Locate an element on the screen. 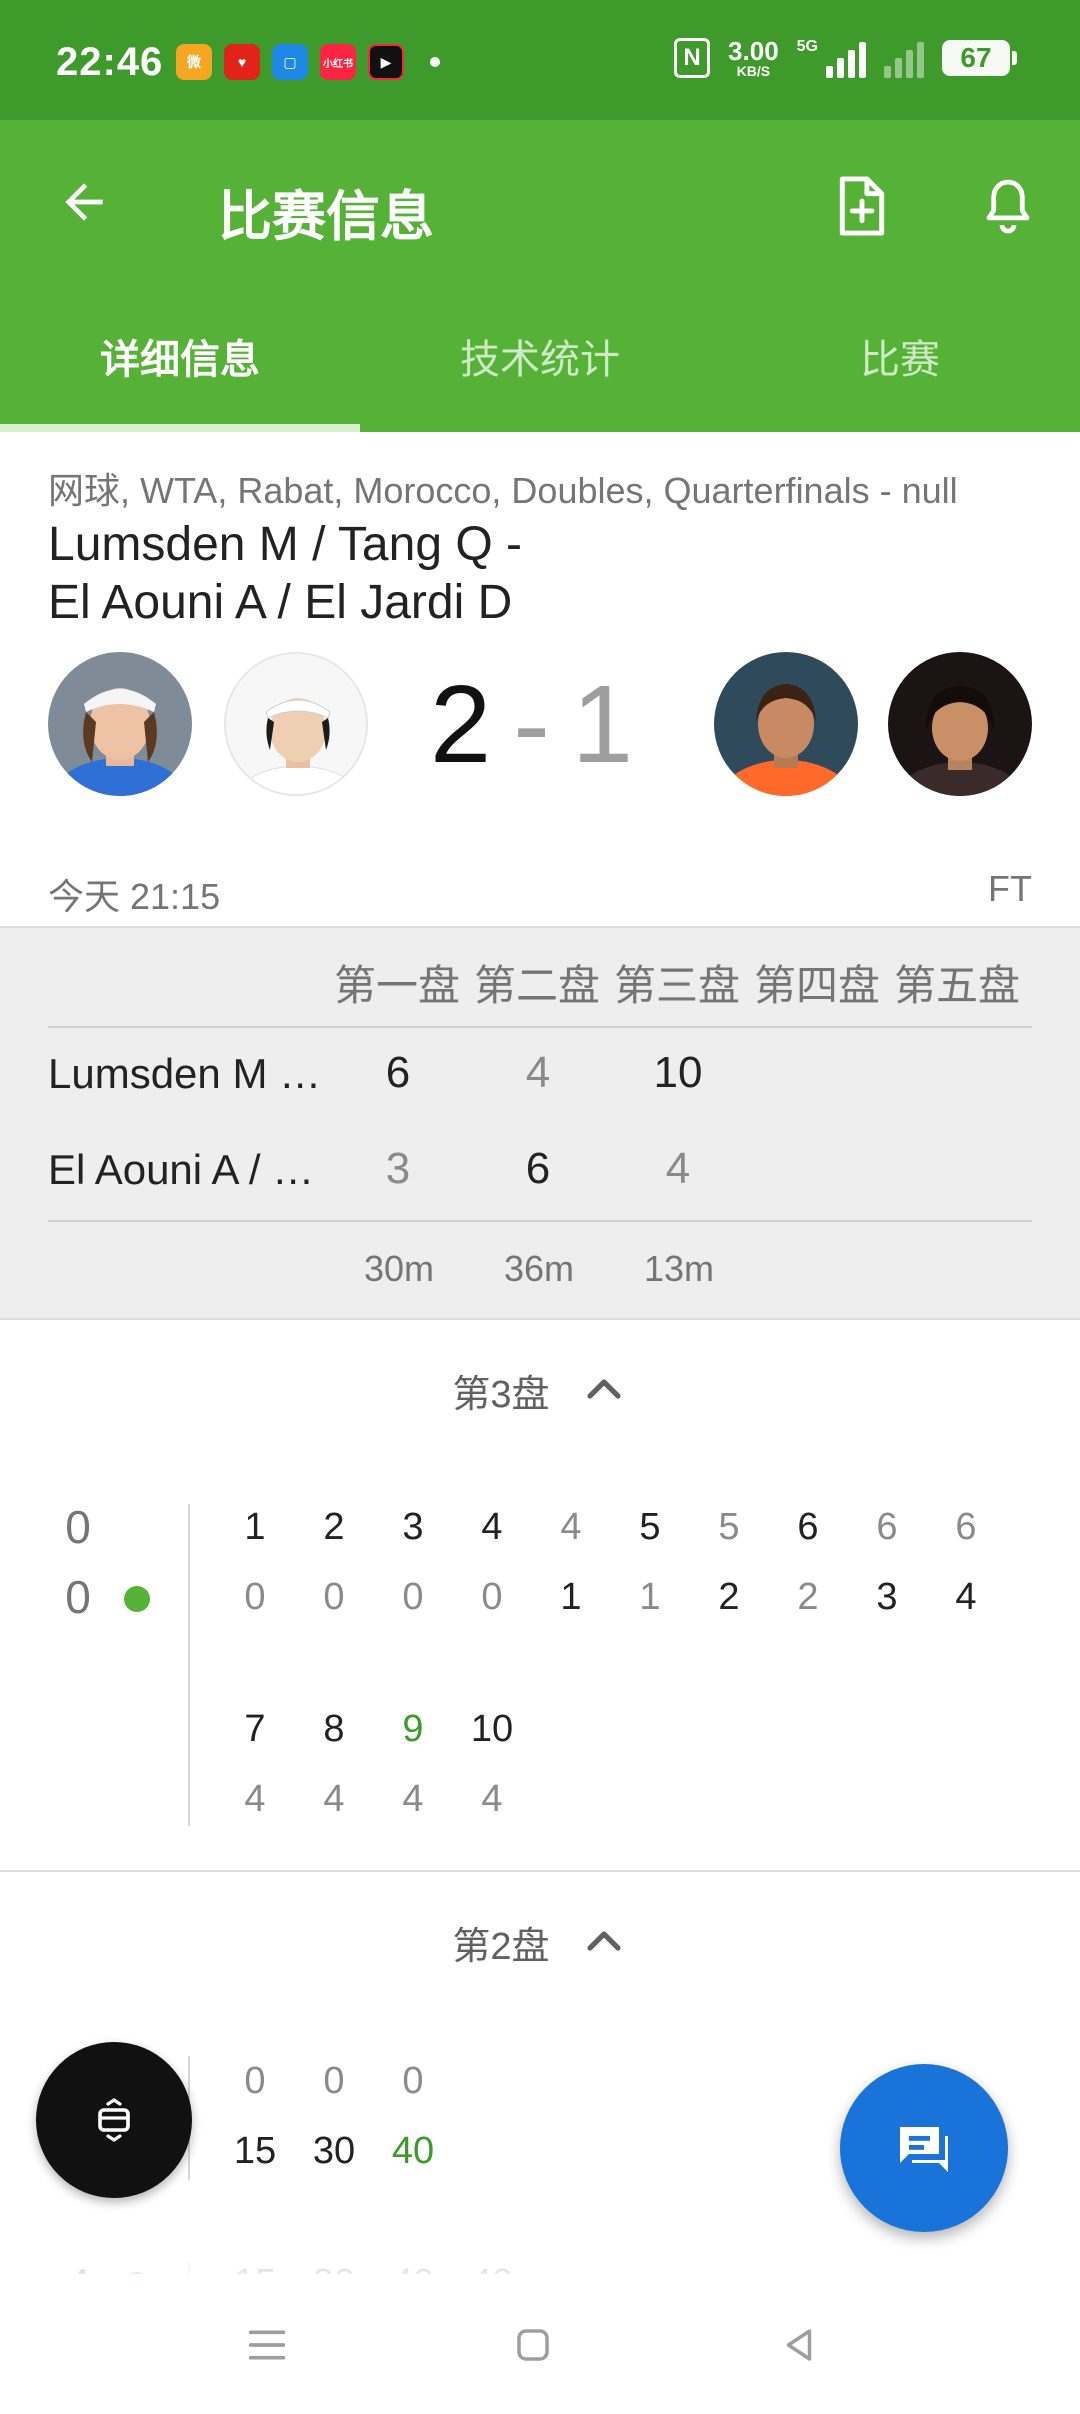 The image size is (1080, 2414). set-3-divider is located at coordinates (189, 1665).